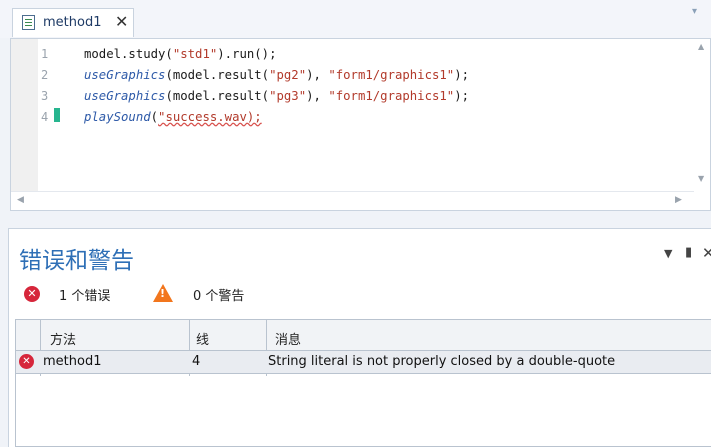  Describe the element at coordinates (678, 200) in the screenshot. I see `scroll-right-arrow-icon: ▶` at that location.